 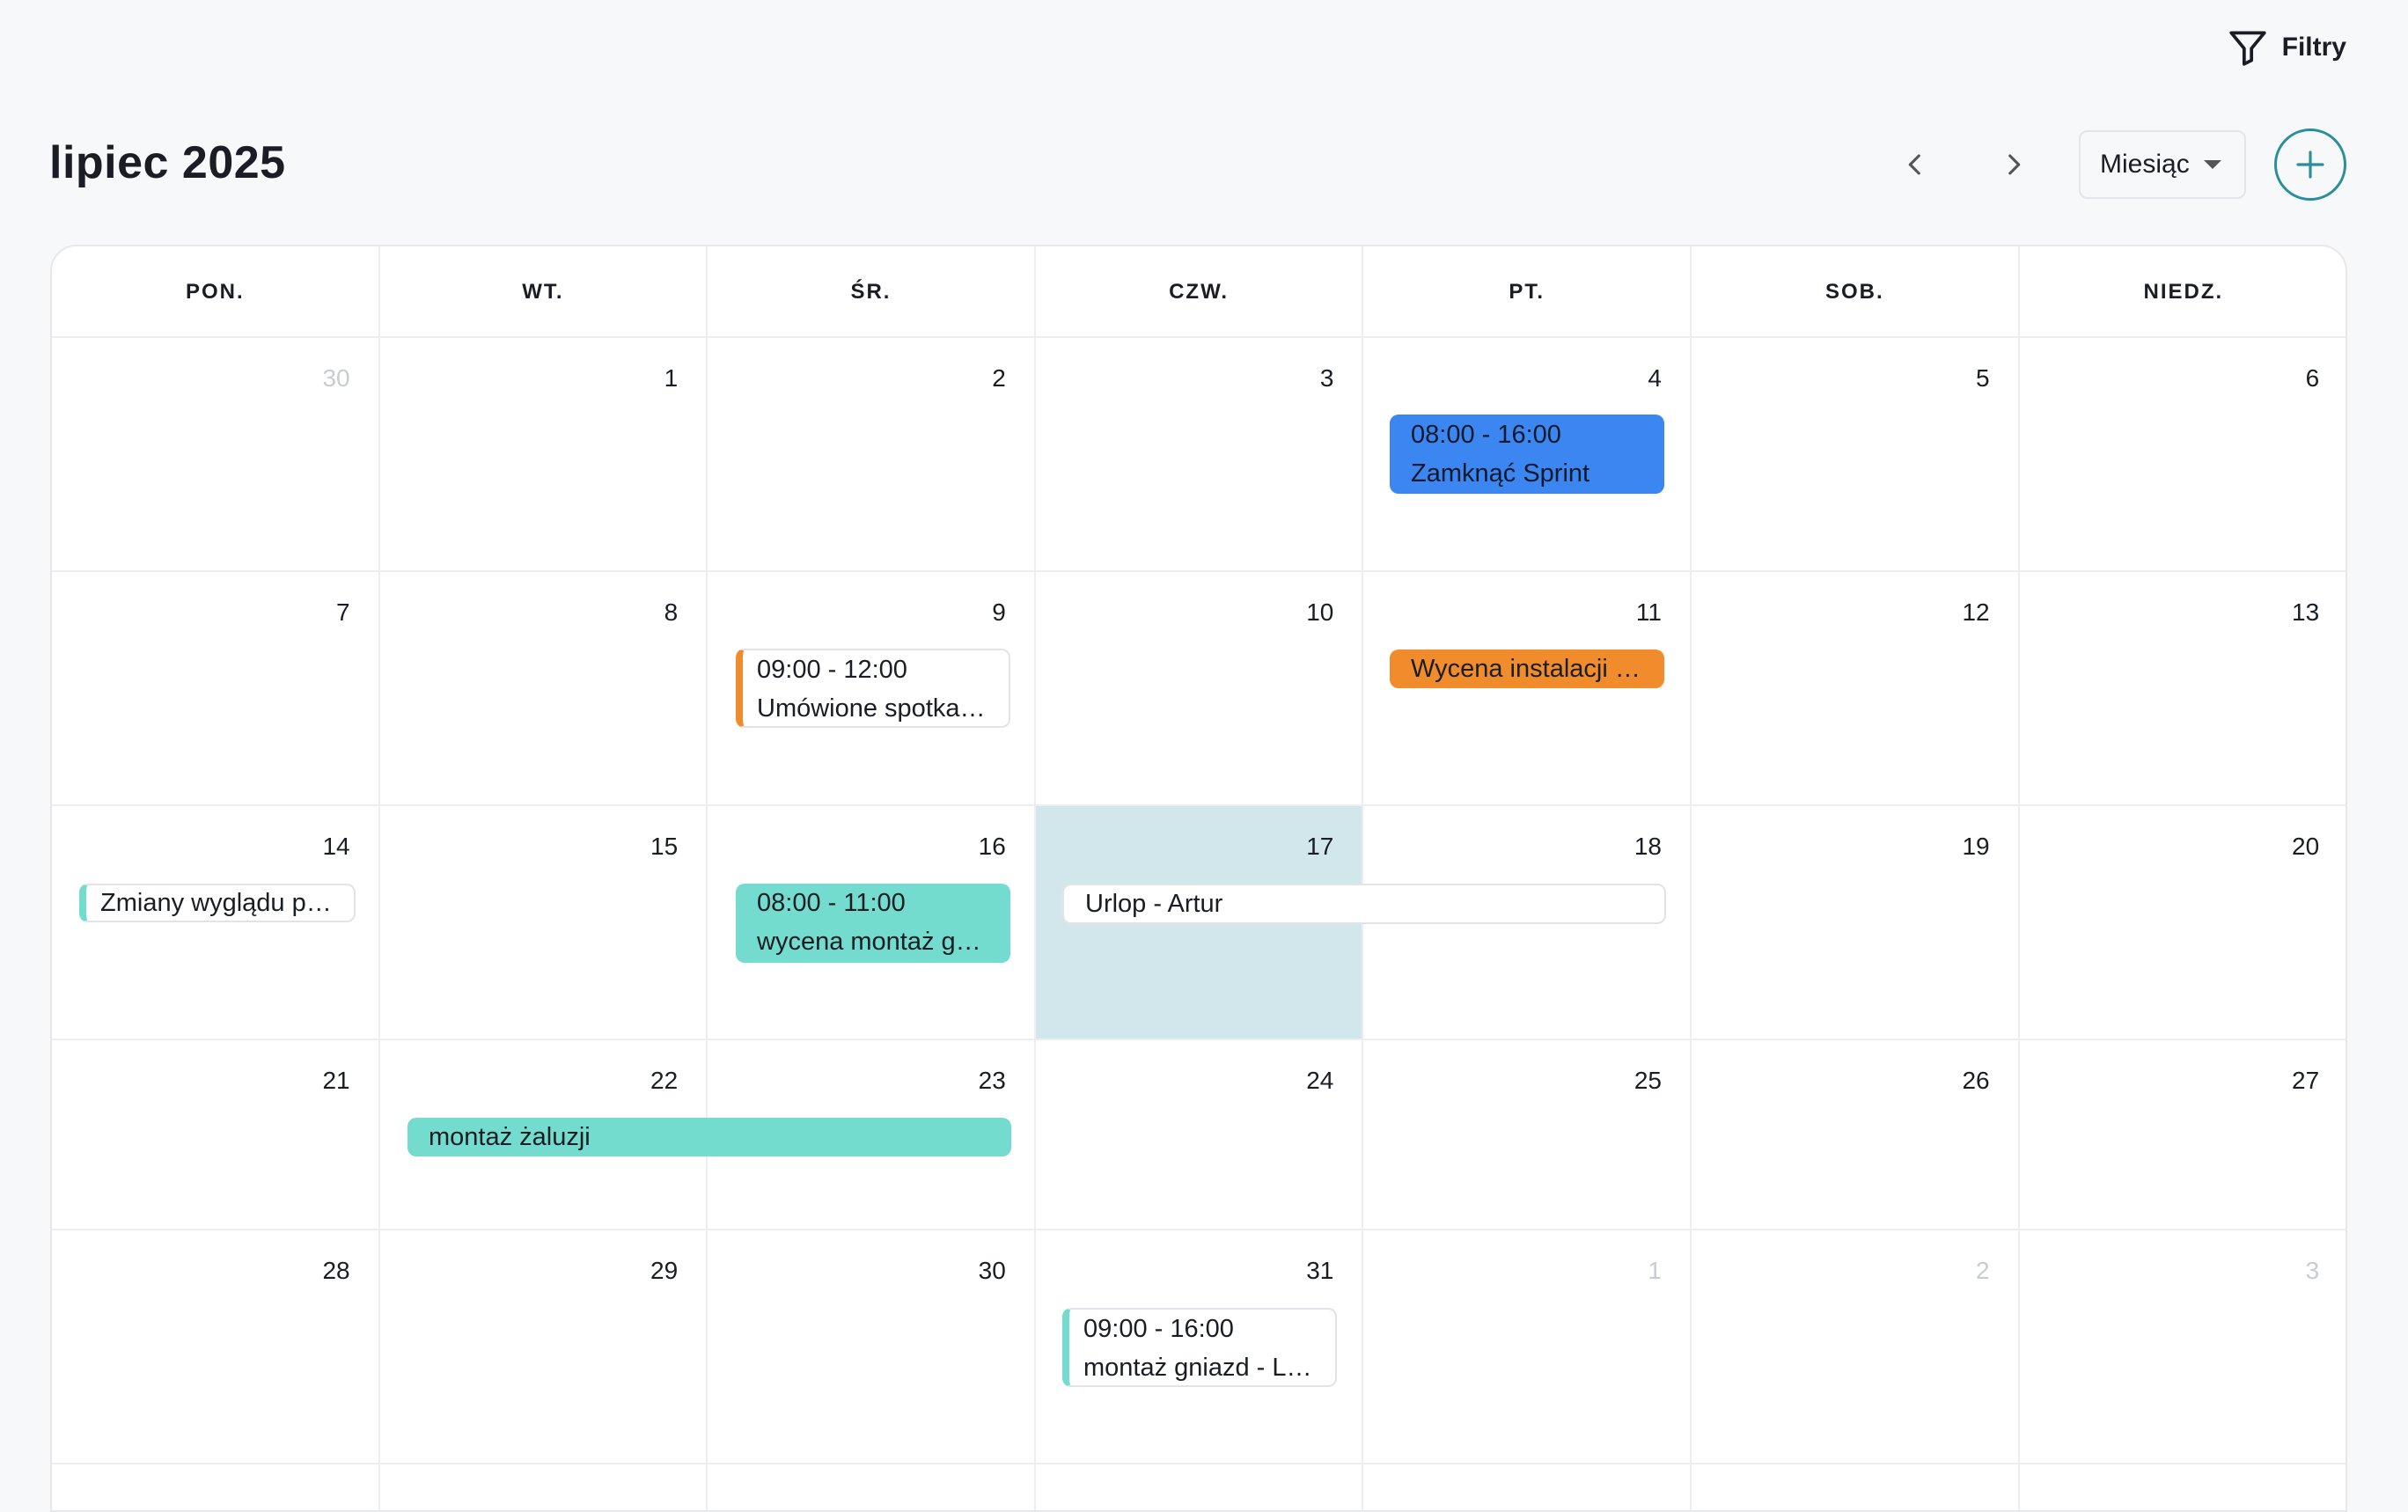 I want to click on day-cell: 19, so click(x=1856, y=923).